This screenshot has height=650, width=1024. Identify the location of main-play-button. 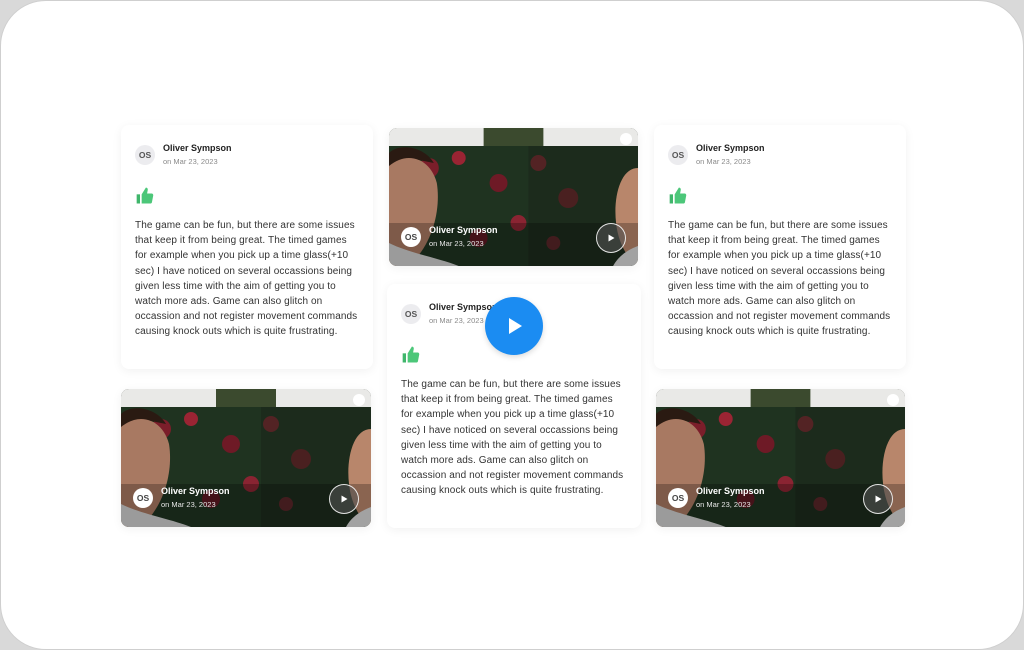
(514, 326).